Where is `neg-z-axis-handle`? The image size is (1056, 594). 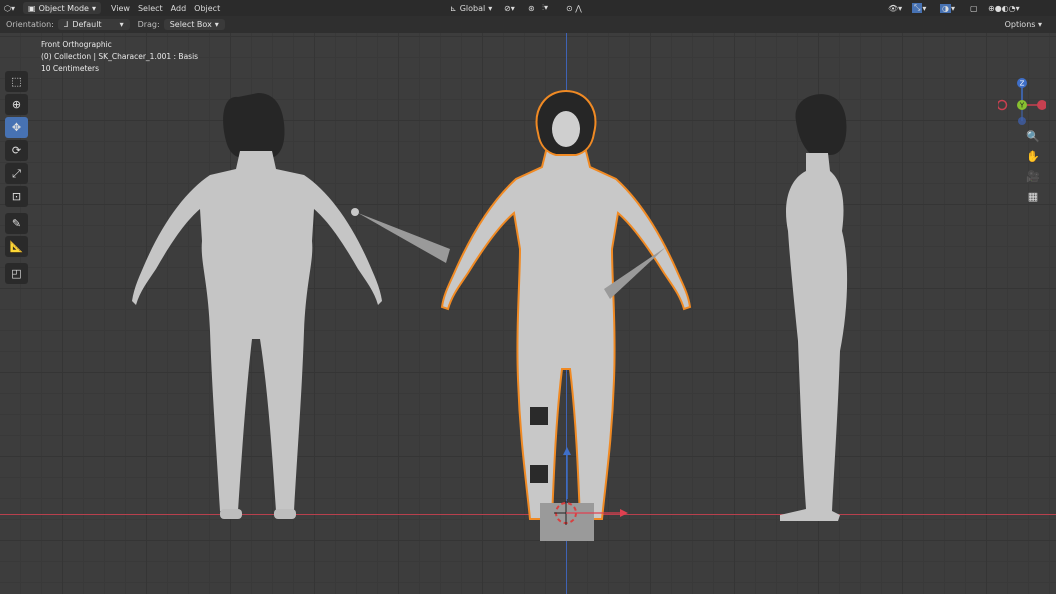 neg-z-axis-handle is located at coordinates (1022, 121).